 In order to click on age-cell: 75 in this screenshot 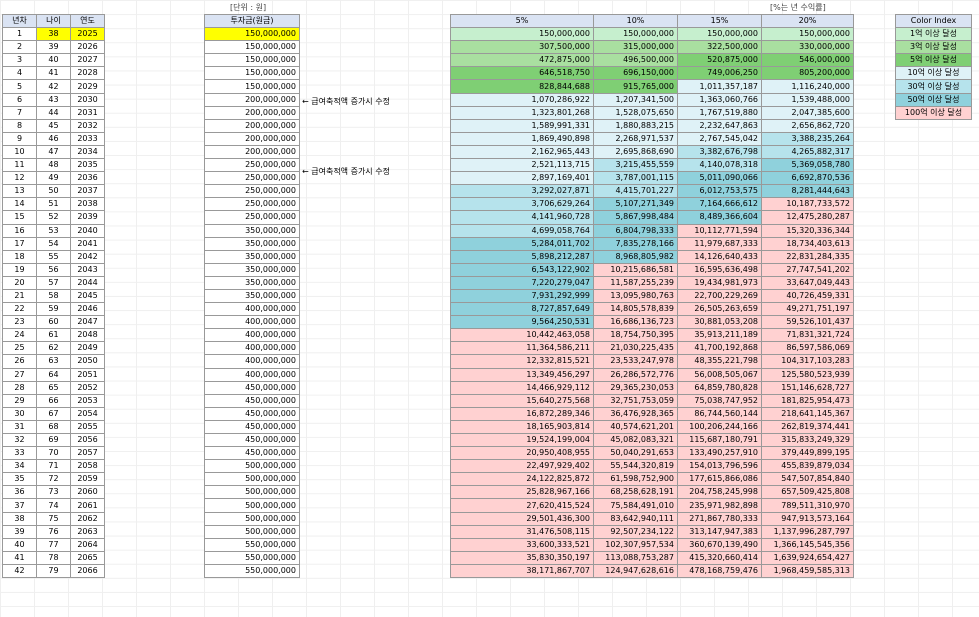, I will do `click(53, 518)`.